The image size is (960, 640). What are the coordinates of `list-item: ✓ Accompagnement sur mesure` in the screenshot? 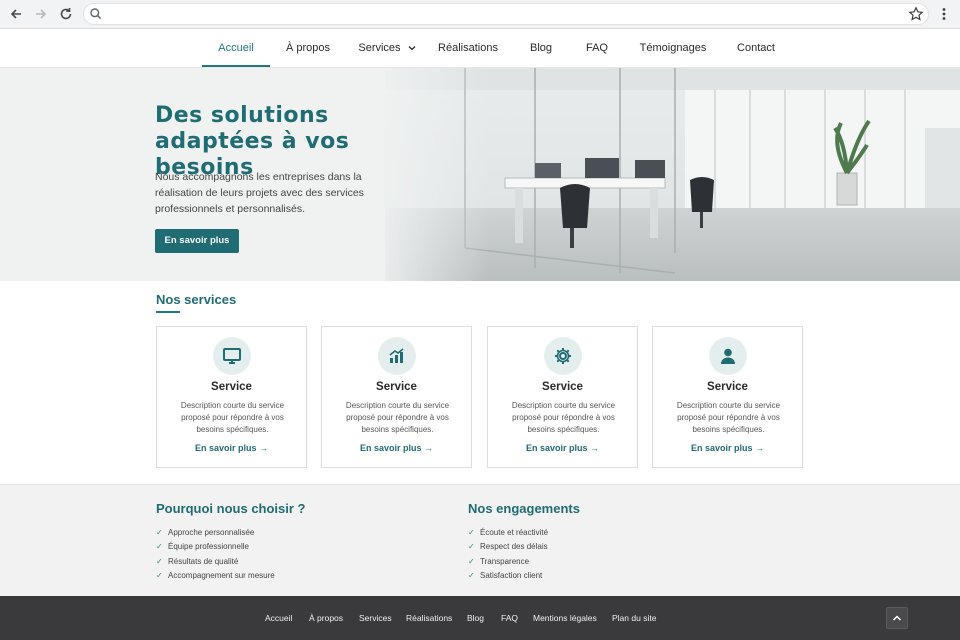 It's located at (215, 576).